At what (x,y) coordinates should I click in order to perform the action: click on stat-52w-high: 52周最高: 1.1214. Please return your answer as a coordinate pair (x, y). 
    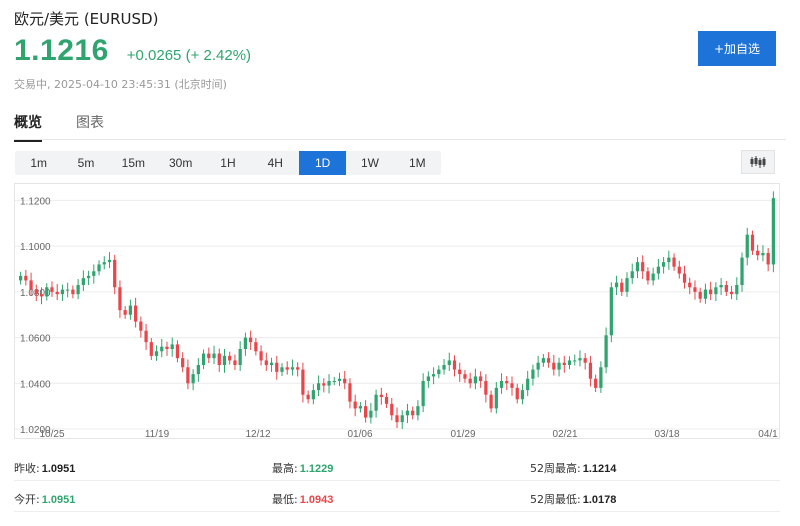
    Looking at the image, I should click on (573, 468).